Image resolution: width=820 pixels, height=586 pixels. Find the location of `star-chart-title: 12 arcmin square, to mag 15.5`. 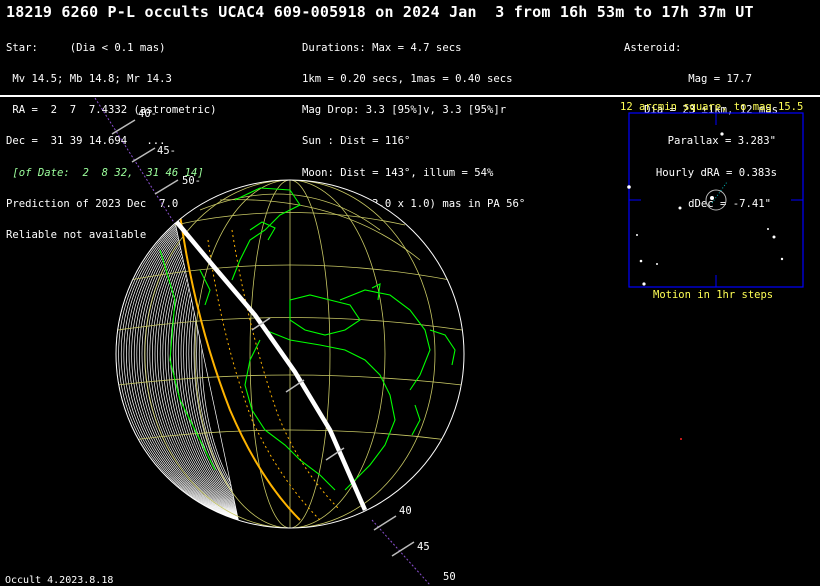

star-chart-title: 12 arcmin square, to mag 15.5 is located at coordinates (712, 107).